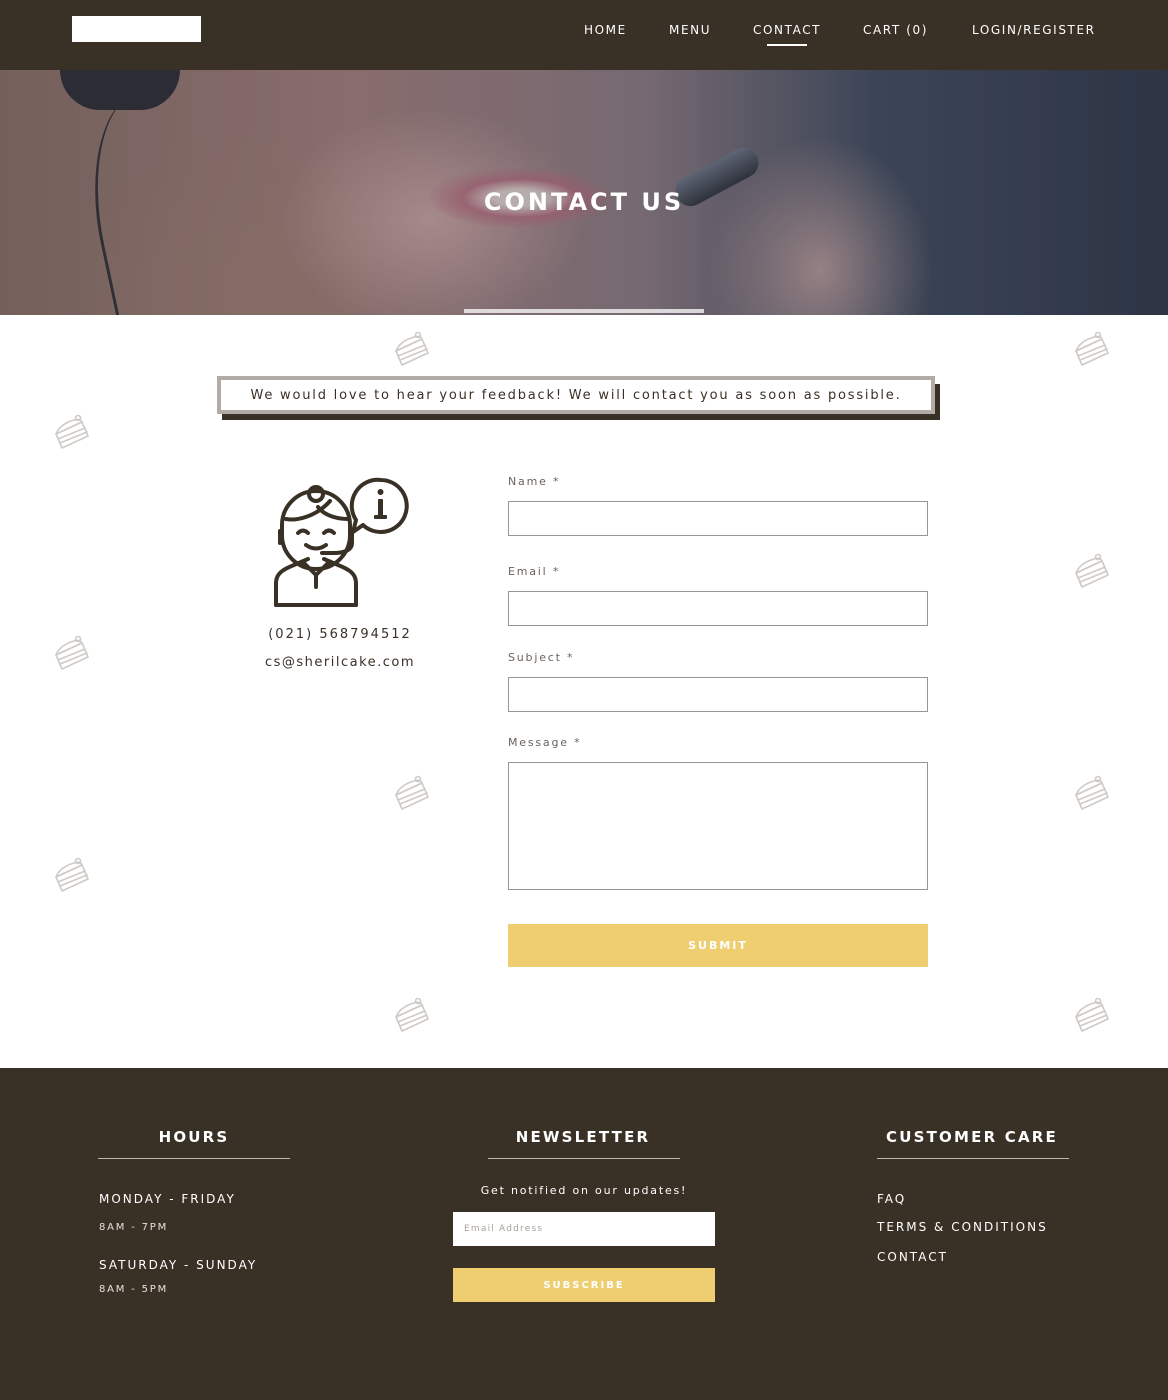 Image resolution: width=1168 pixels, height=1400 pixels. I want to click on name-input, so click(718, 518).